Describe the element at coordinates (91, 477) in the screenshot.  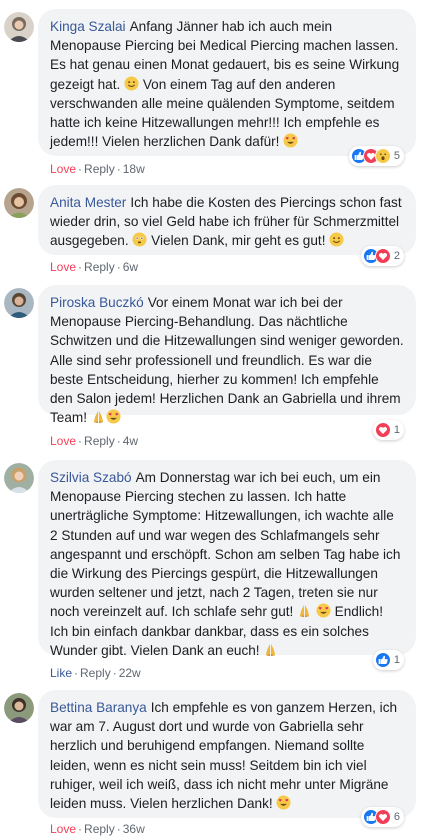
I see `comment-author: Szilvia Szabó` at that location.